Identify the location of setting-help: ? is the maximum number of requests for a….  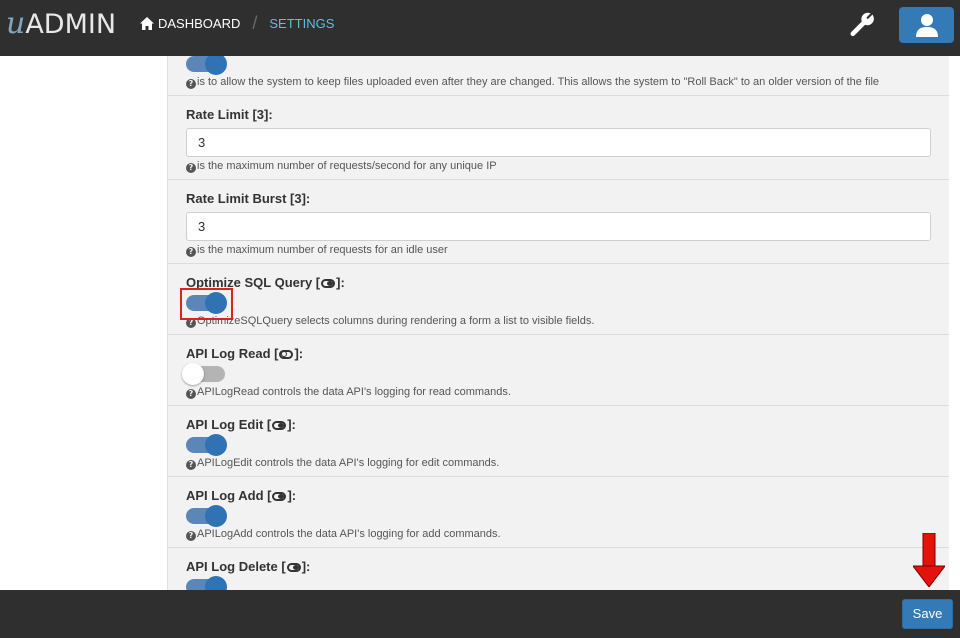
(317, 250).